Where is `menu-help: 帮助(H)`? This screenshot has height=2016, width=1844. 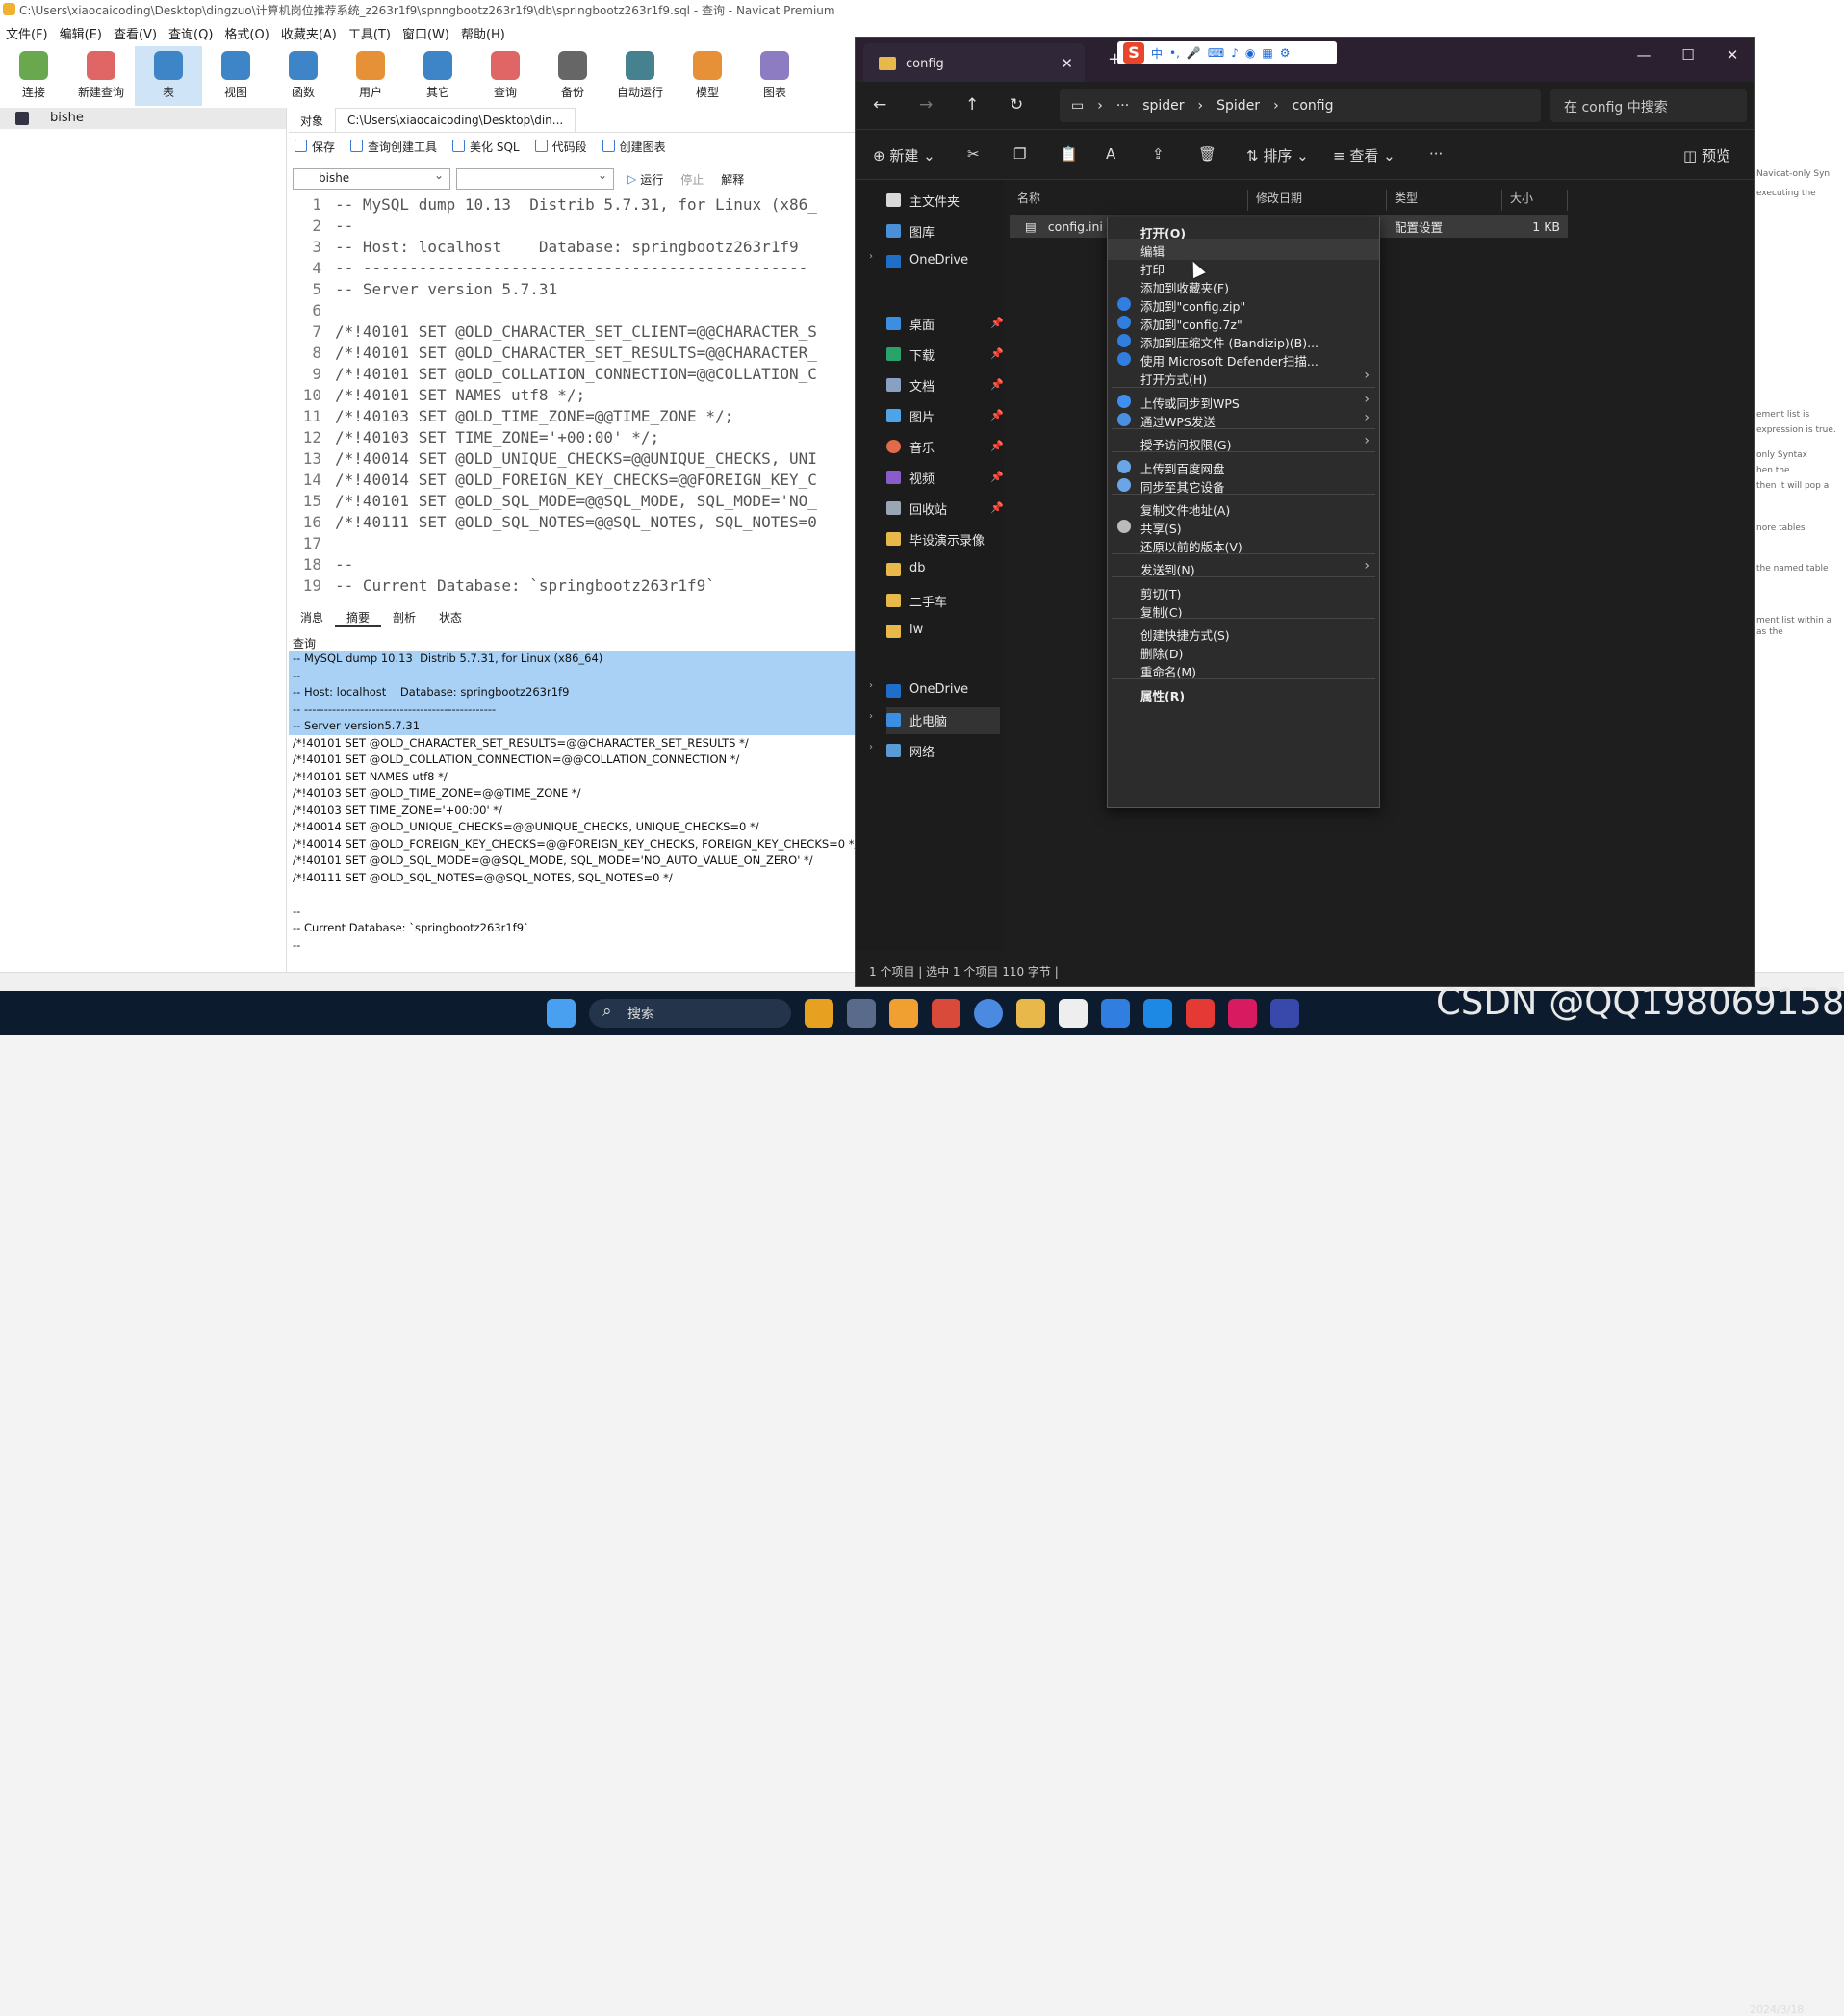
menu-help: 帮助(H) is located at coordinates (483, 32).